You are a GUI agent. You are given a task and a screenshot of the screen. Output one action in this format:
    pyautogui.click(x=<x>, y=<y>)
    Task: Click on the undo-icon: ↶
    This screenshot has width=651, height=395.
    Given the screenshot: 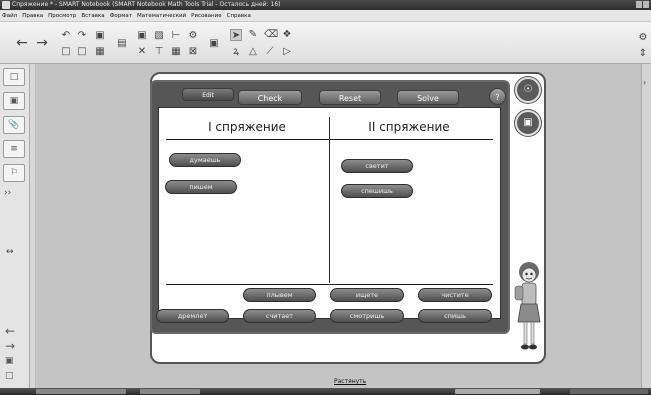 What is the action you would take?
    pyautogui.click(x=66, y=36)
    